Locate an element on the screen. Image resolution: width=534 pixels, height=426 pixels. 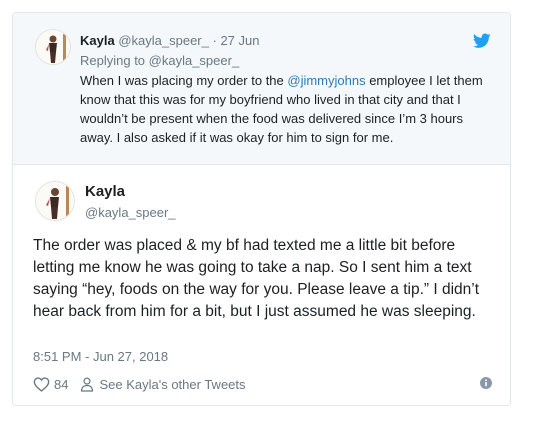
person-icon is located at coordinates (87, 384).